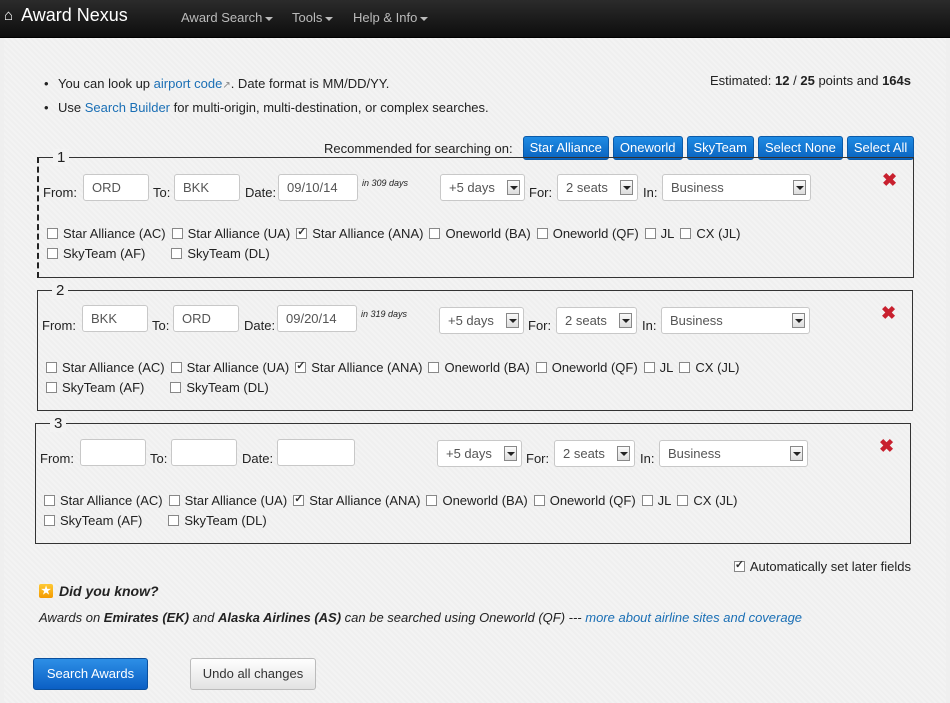  What do you see at coordinates (206, 318) in the screenshot?
I see `to-input: ORD` at bounding box center [206, 318].